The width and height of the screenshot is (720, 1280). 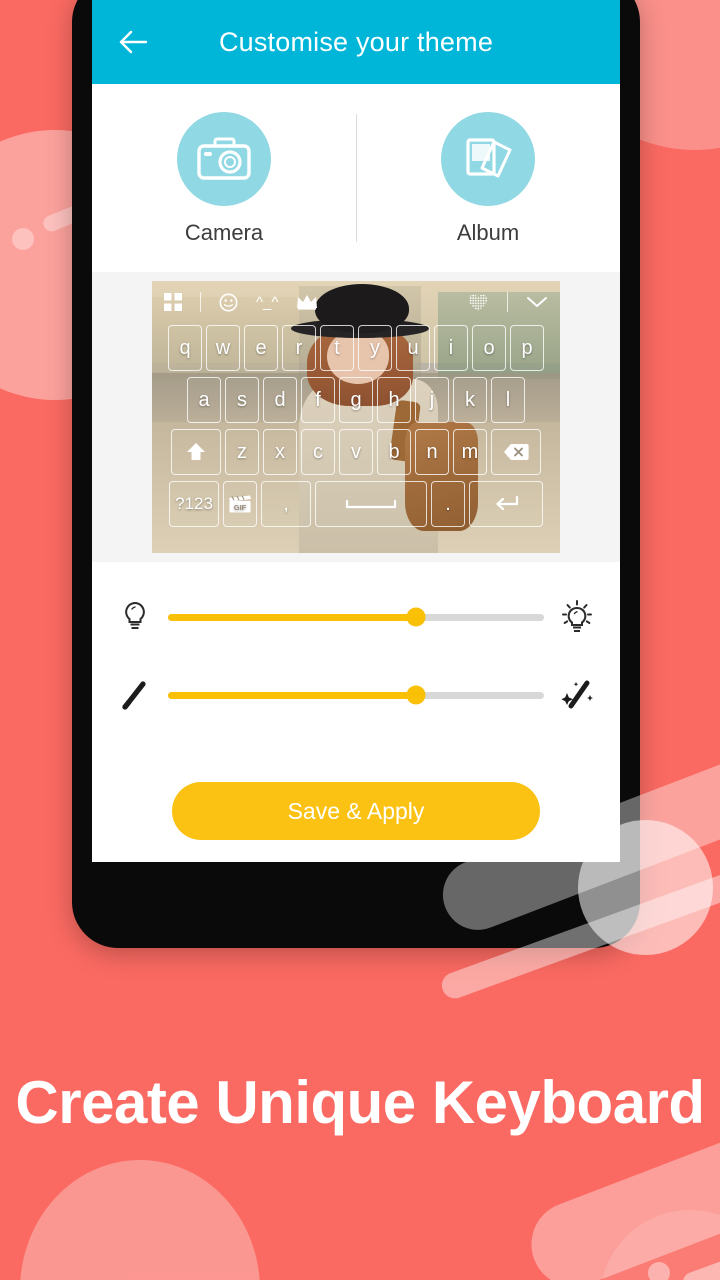 What do you see at coordinates (280, 452) in the screenshot?
I see `key-x: x` at bounding box center [280, 452].